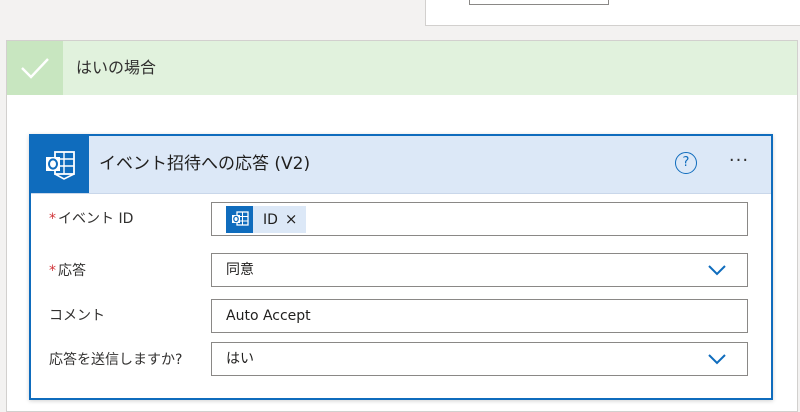 The height and width of the screenshot is (412, 800). What do you see at coordinates (401, 165) in the screenshot?
I see `action-header: イベント招待への応答 (V2) ? ···` at bounding box center [401, 165].